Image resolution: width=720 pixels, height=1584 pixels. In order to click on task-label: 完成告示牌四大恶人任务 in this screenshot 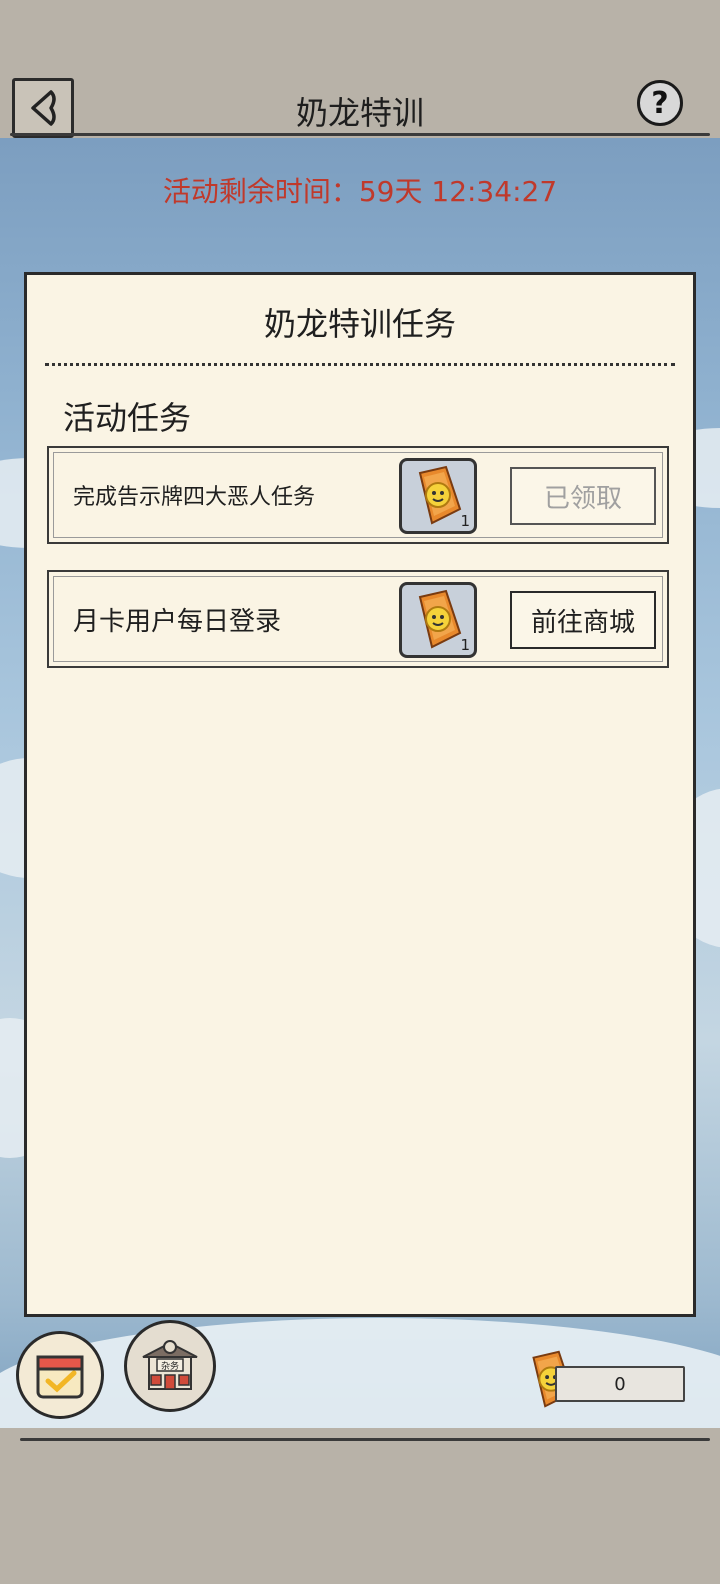, I will do `click(194, 497)`.